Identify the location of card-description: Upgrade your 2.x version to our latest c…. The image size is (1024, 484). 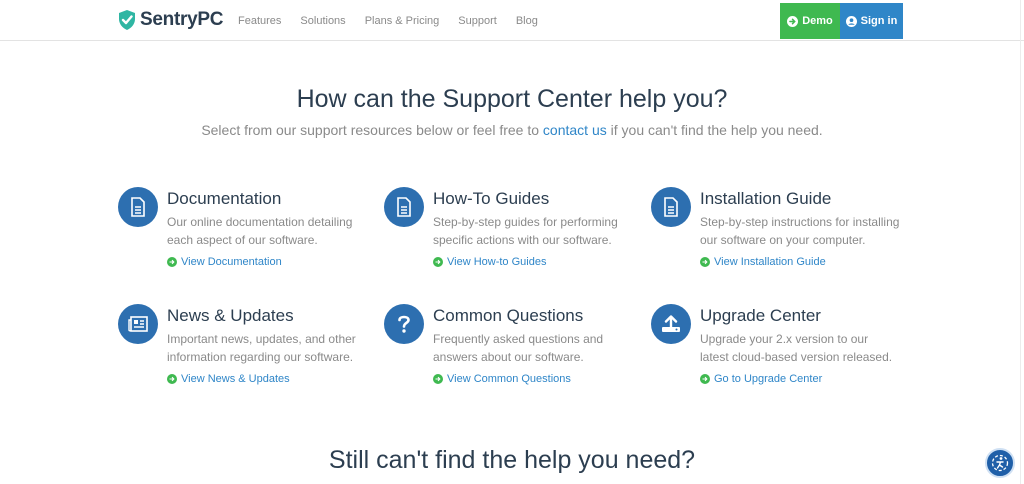
(796, 348).